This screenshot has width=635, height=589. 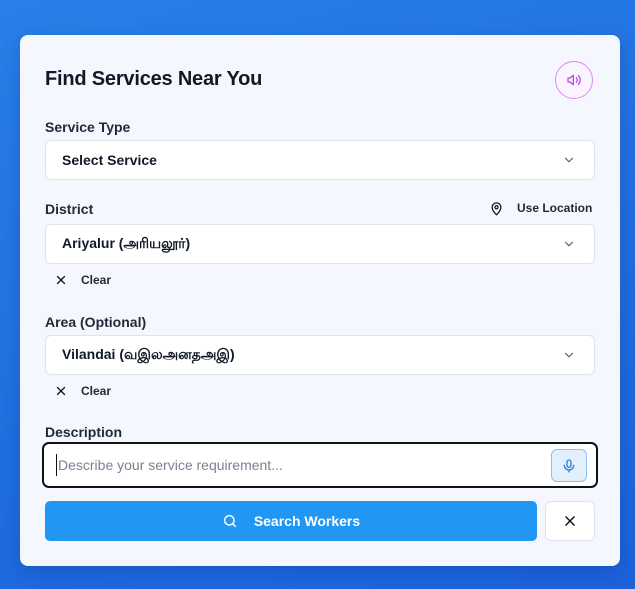 What do you see at coordinates (307, 521) in the screenshot?
I see `search-workers-label: Search Workers` at bounding box center [307, 521].